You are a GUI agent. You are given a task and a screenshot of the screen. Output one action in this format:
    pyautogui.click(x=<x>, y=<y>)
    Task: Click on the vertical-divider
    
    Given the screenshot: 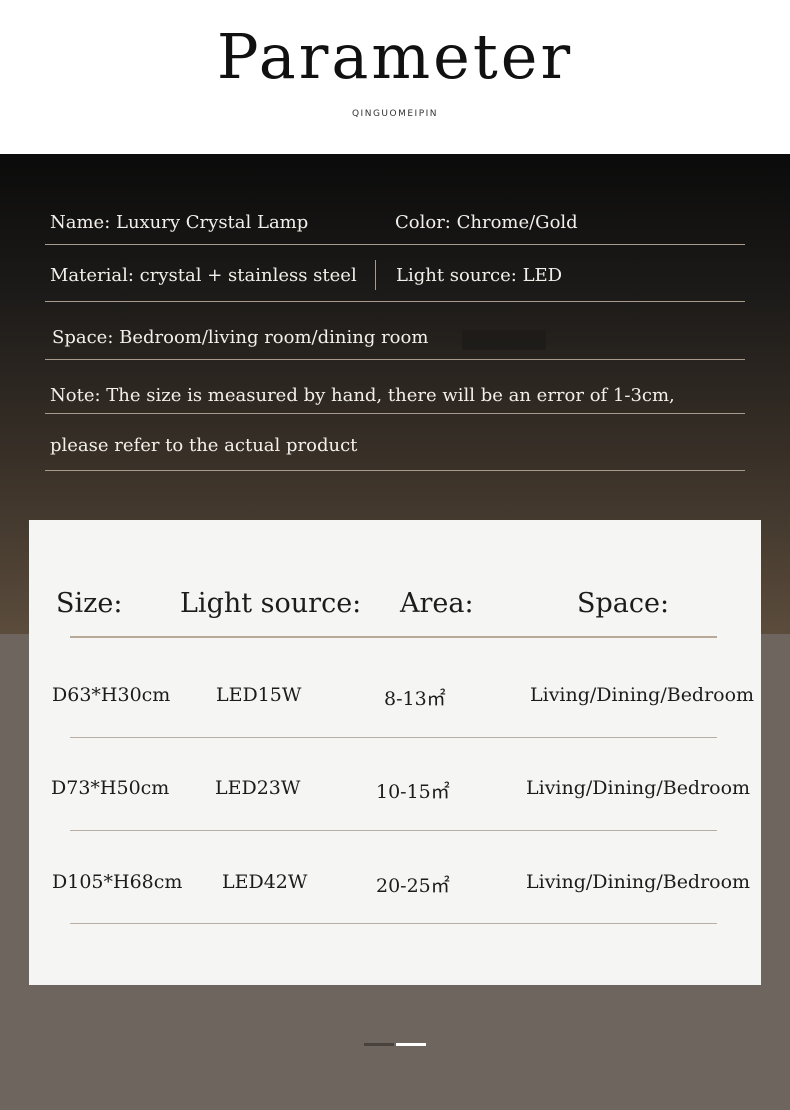 What is the action you would take?
    pyautogui.click(x=375, y=275)
    